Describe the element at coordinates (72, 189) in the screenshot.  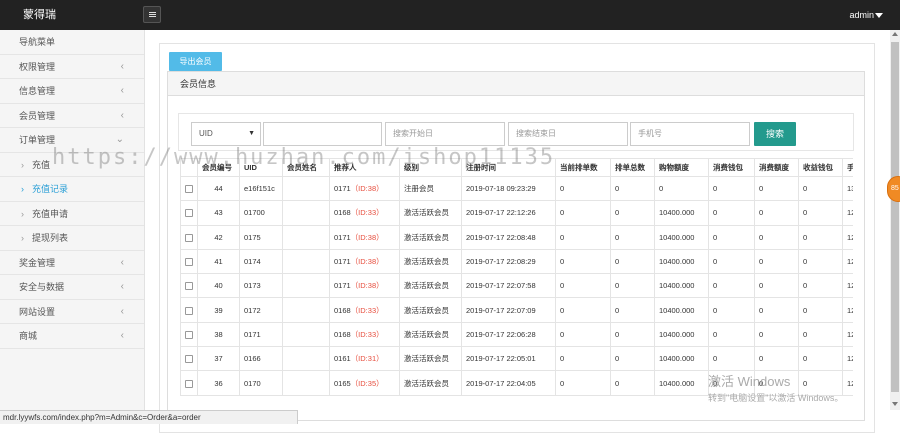
I see `sidebar-item: › 充值记录` at that location.